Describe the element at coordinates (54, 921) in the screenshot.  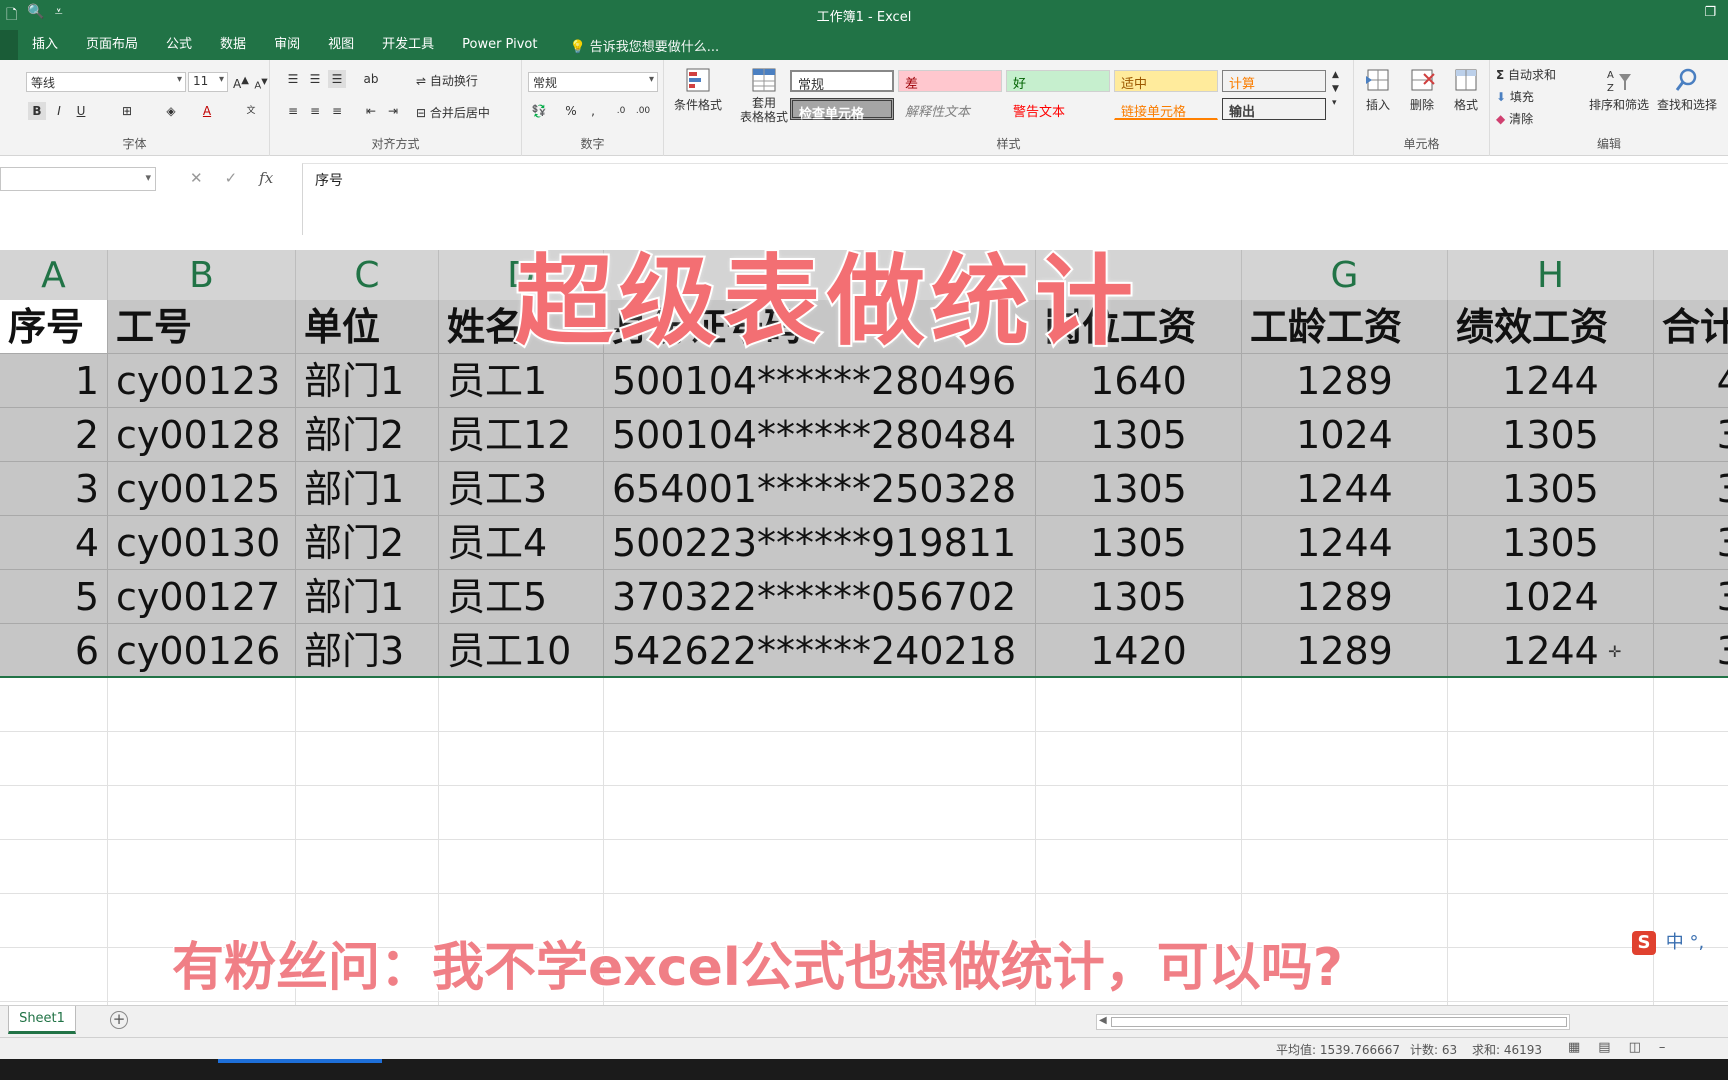
I see `cell-a12` at that location.